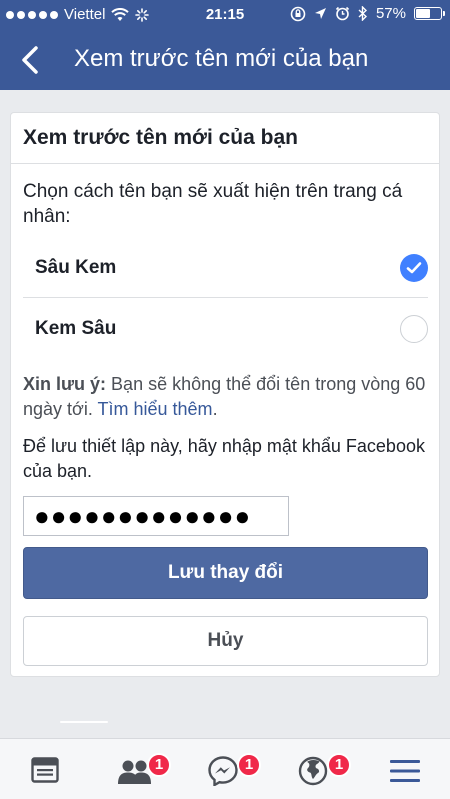 This screenshot has height=799, width=450. Describe the element at coordinates (339, 765) in the screenshot. I see `notifications-badge: 1` at that location.